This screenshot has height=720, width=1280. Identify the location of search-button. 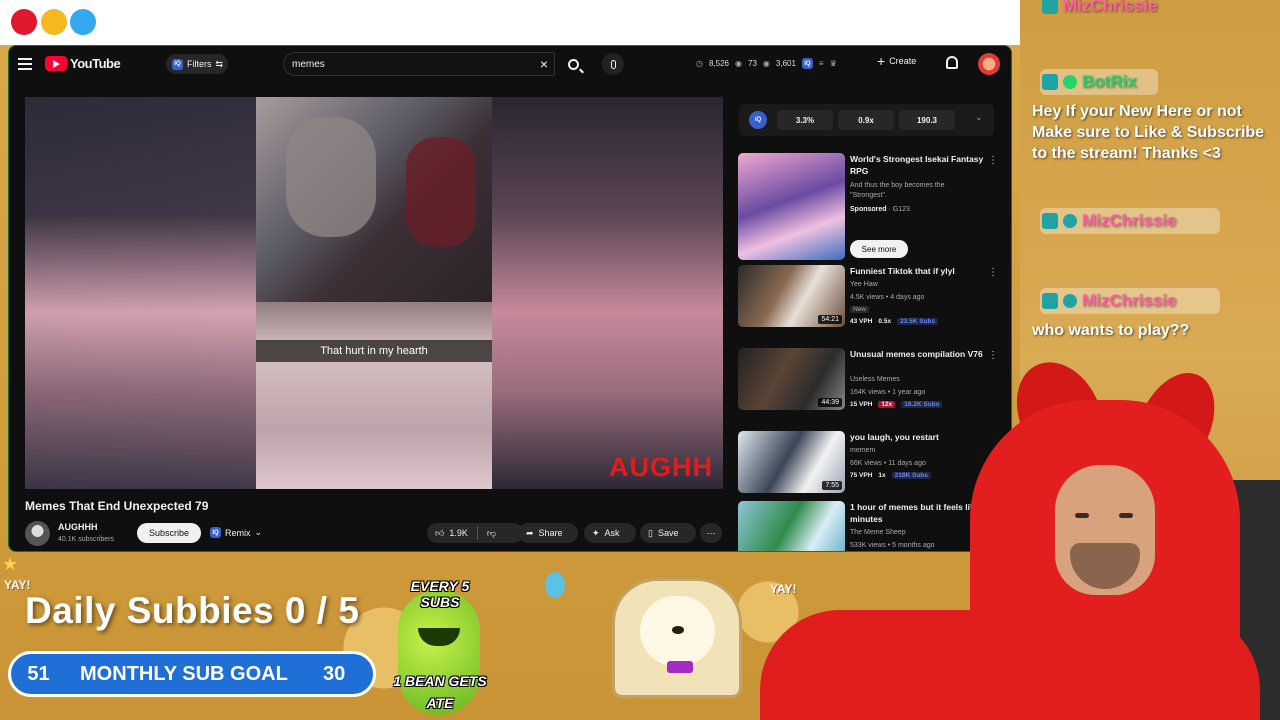
(573, 64).